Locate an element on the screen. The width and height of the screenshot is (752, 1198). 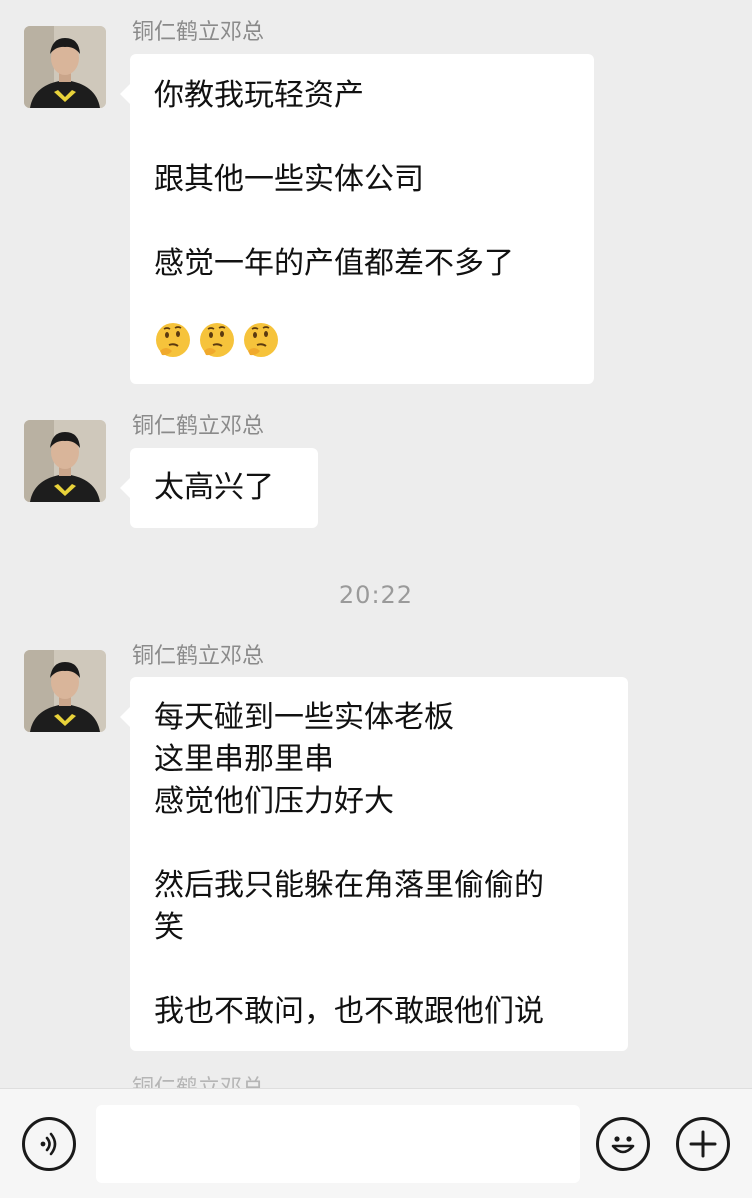
message-line: 笑 is located at coordinates (169, 927).